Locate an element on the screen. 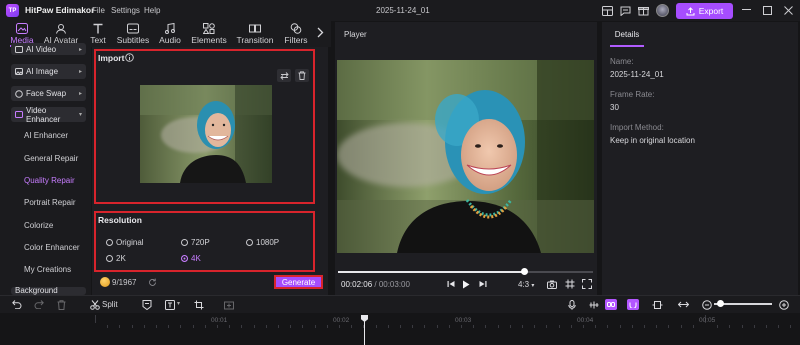 The height and width of the screenshot is (345, 800). sidebar-item-general-repair: General Repair is located at coordinates (51, 158).